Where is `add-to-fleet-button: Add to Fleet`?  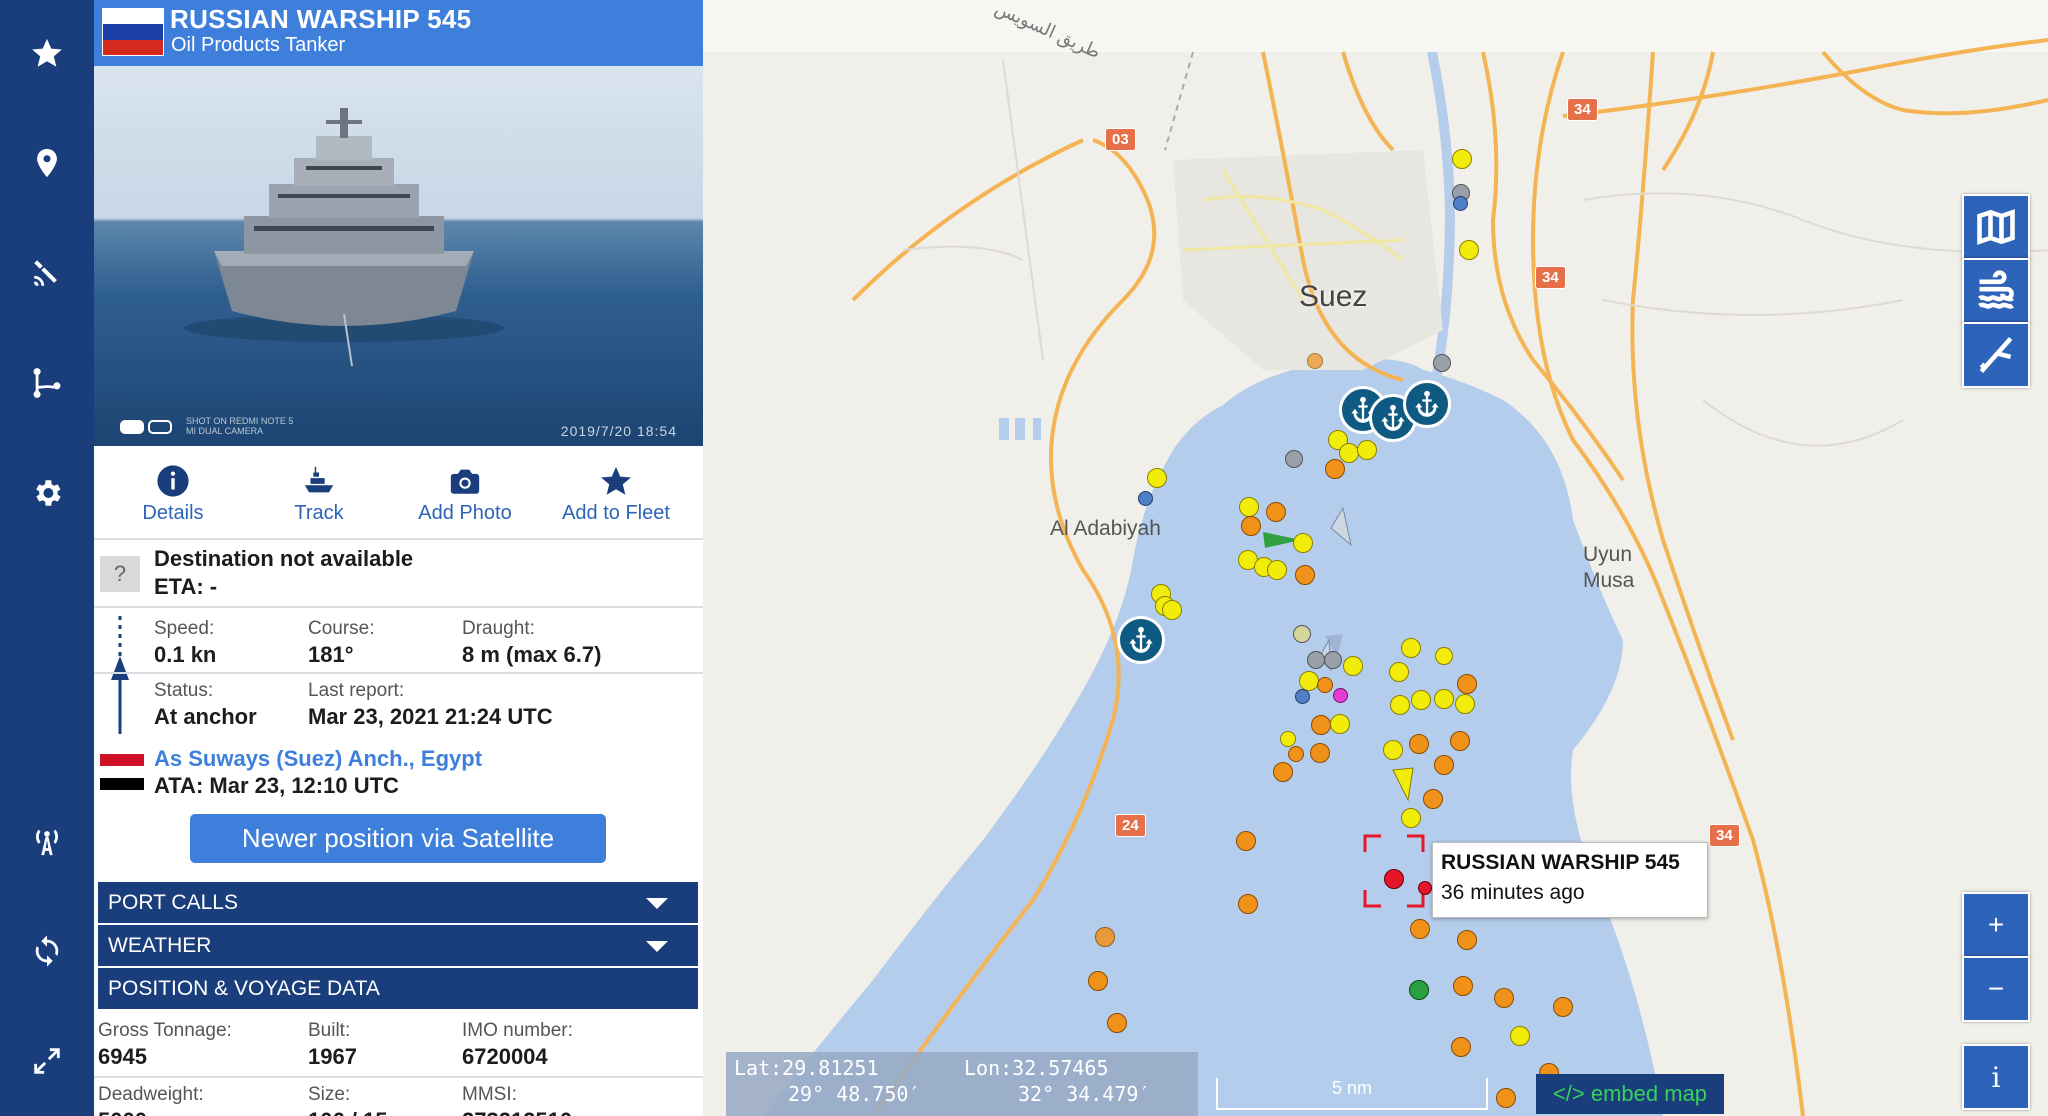 add-to-fleet-button: Add to Fleet is located at coordinates (616, 494).